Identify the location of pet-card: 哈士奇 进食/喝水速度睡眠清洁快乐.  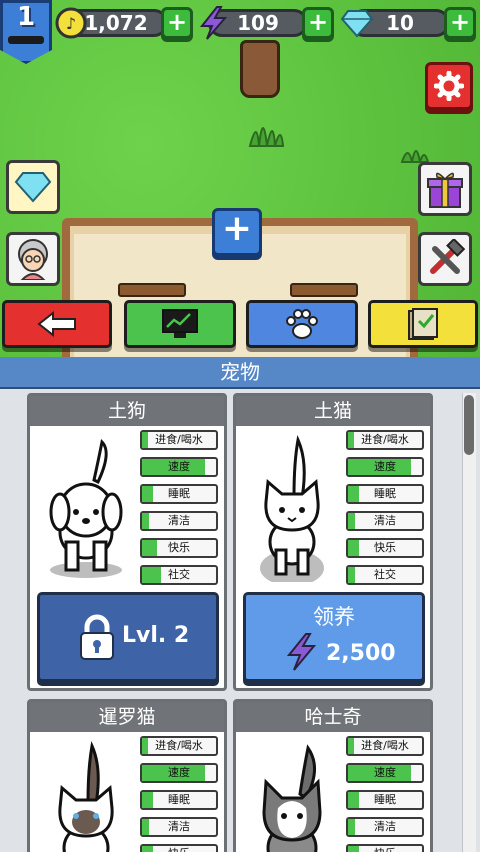
(333, 775).